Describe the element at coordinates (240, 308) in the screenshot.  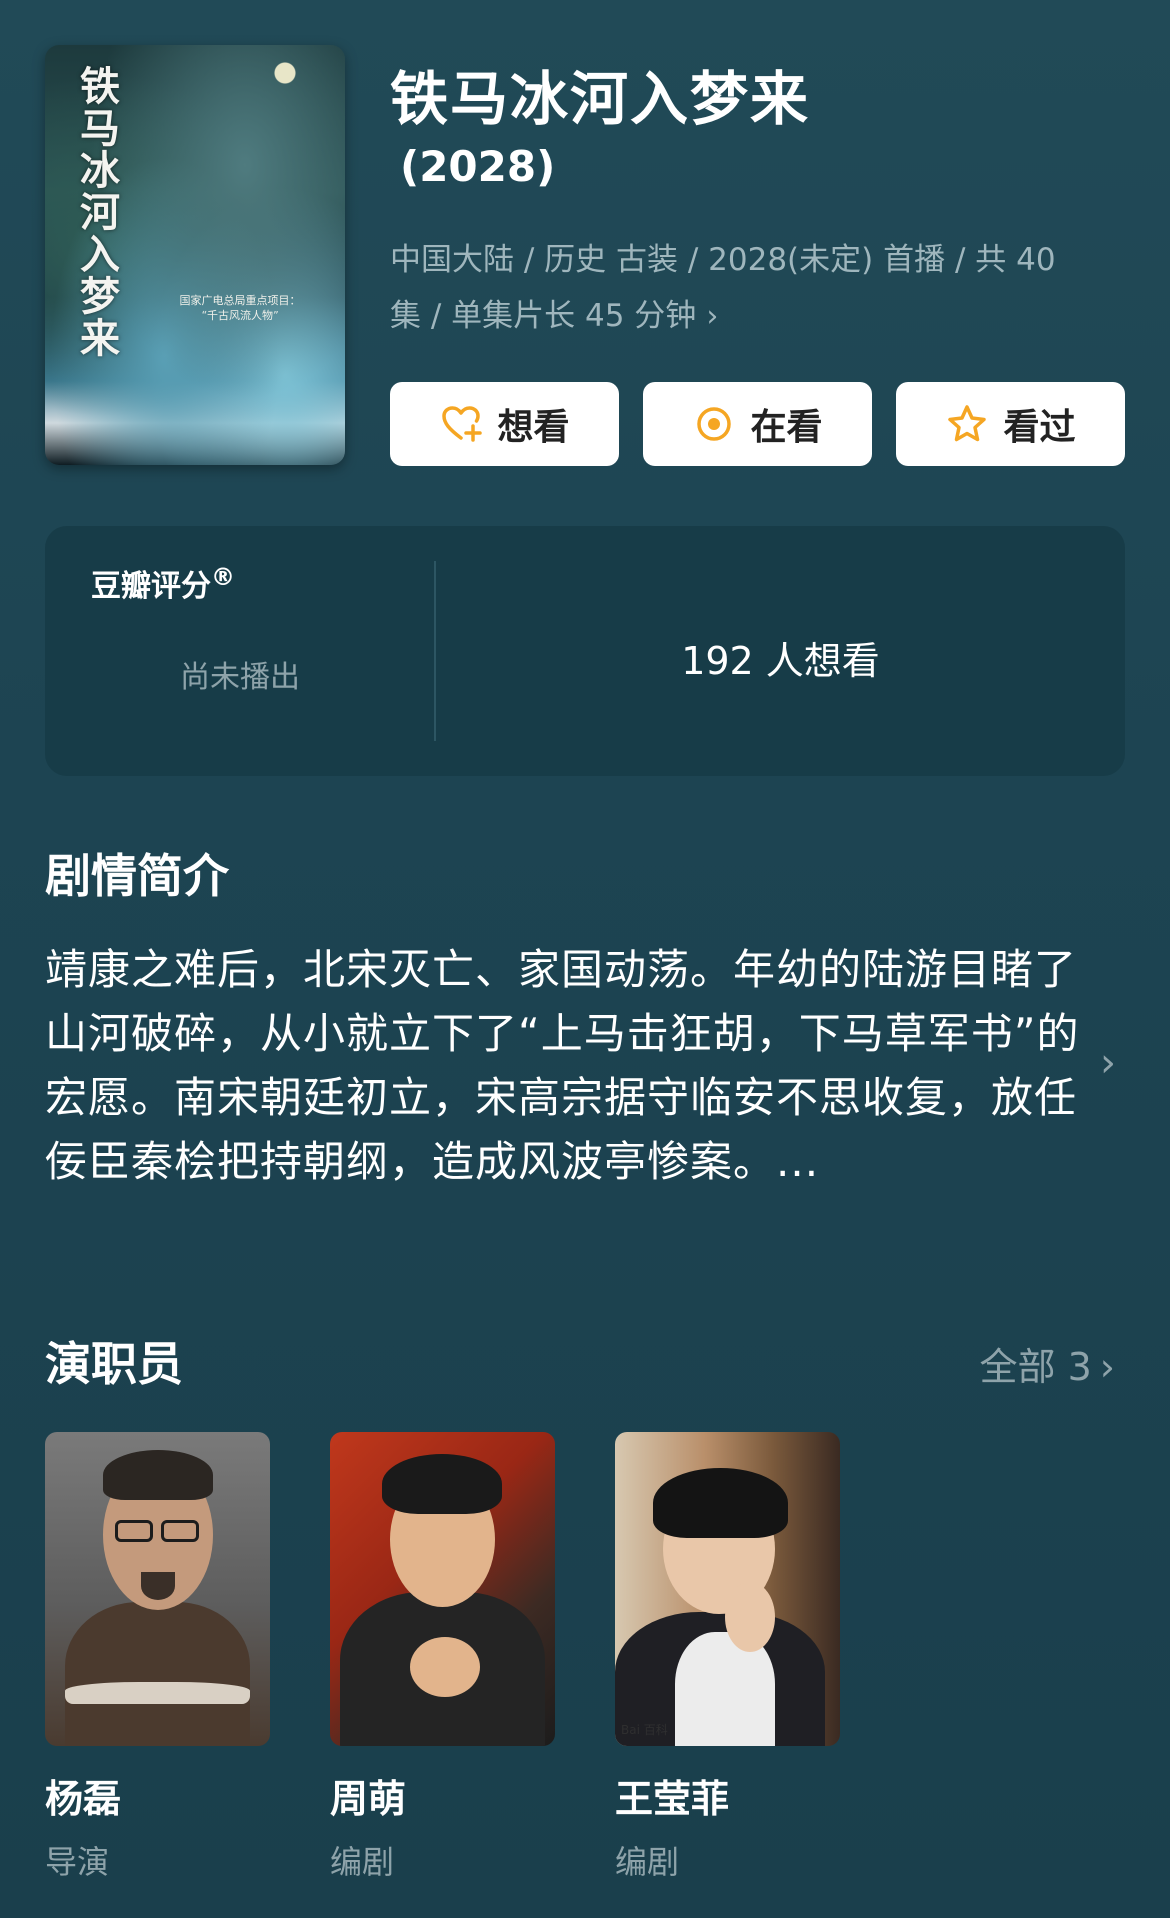
I see `poster-caption: 国家广电总局重点项目： “千古风流人物”` at that location.